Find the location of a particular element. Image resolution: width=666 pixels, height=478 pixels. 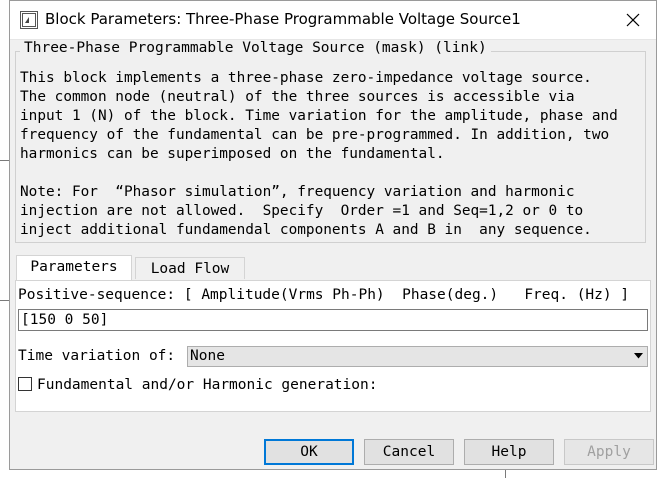

positive-sequence-input: [150 0 50] is located at coordinates (333, 320).